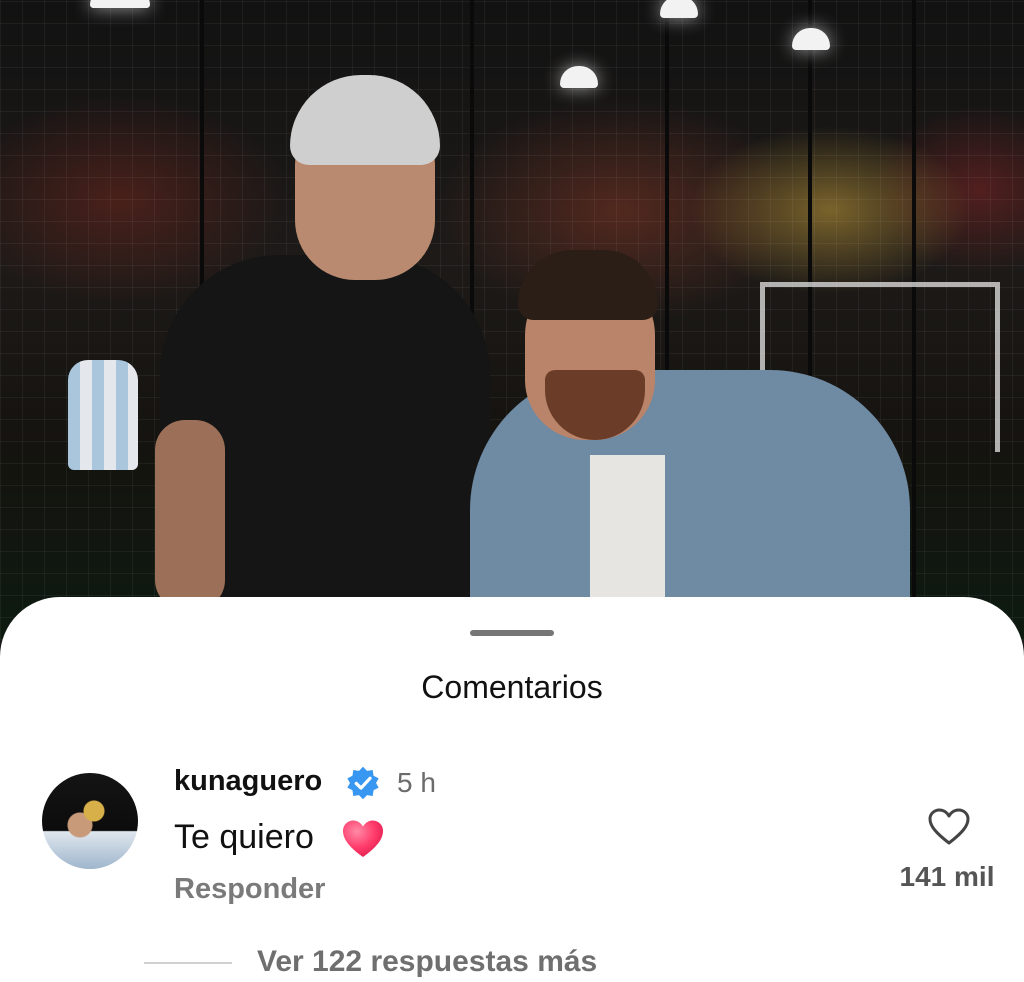 Image resolution: width=1024 pixels, height=982 pixels. What do you see at coordinates (512, 687) in the screenshot?
I see `sheet-title: Comentarios` at bounding box center [512, 687].